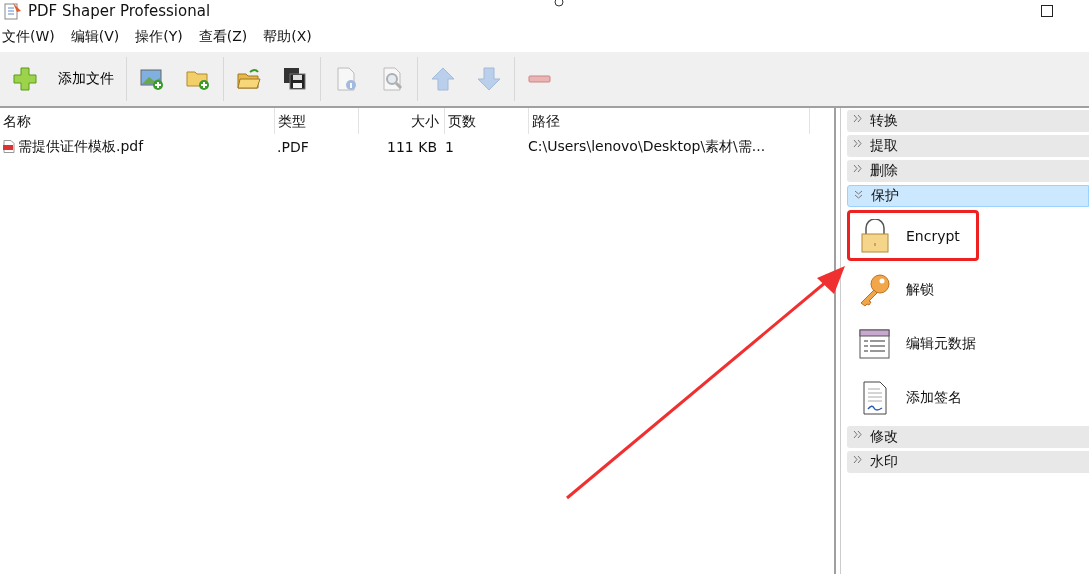 The height and width of the screenshot is (574, 1089). Describe the element at coordinates (223, 37) in the screenshot. I see `menu-item: 查看(Z)` at that location.